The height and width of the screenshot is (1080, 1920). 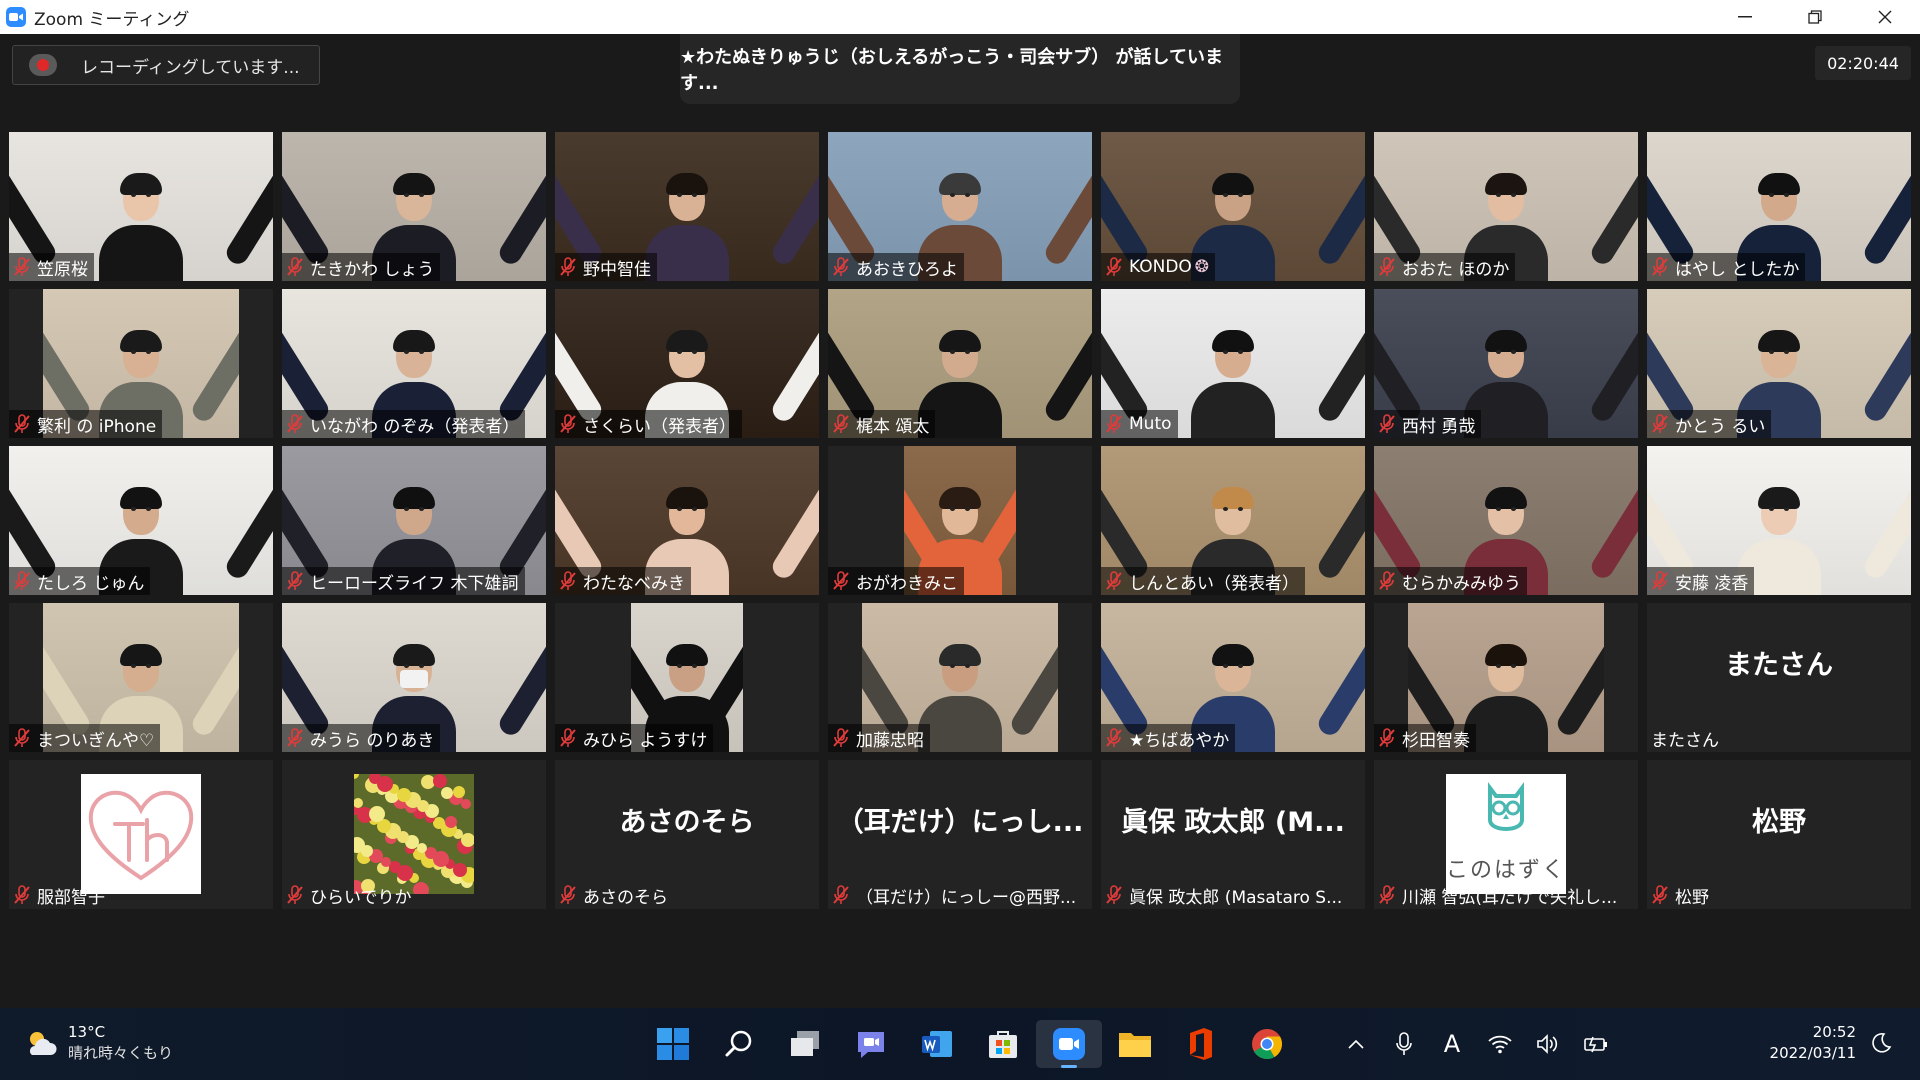 I want to click on participant-name-label: はやし としたか, so click(x=1726, y=267).